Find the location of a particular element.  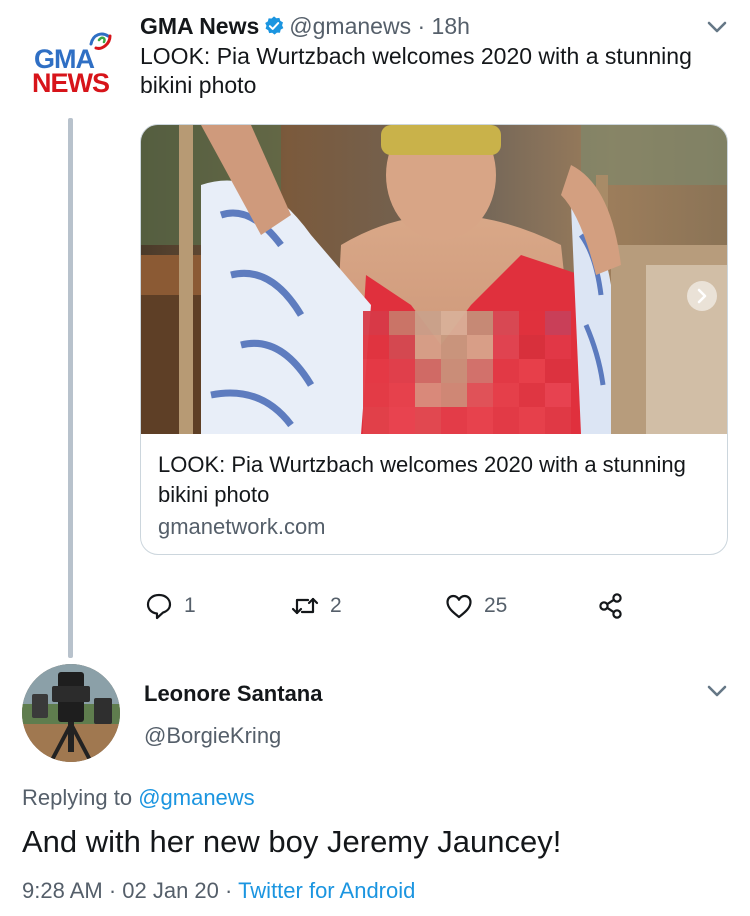

leonore-santana-avatar is located at coordinates (71, 713).